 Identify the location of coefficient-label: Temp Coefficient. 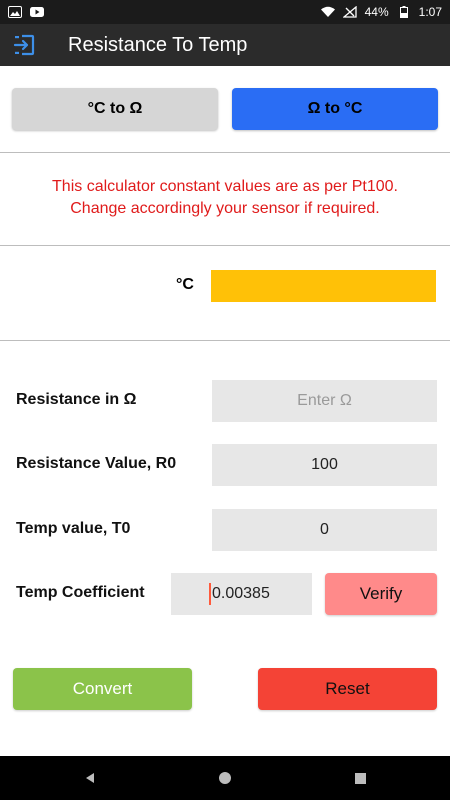
(80, 592).